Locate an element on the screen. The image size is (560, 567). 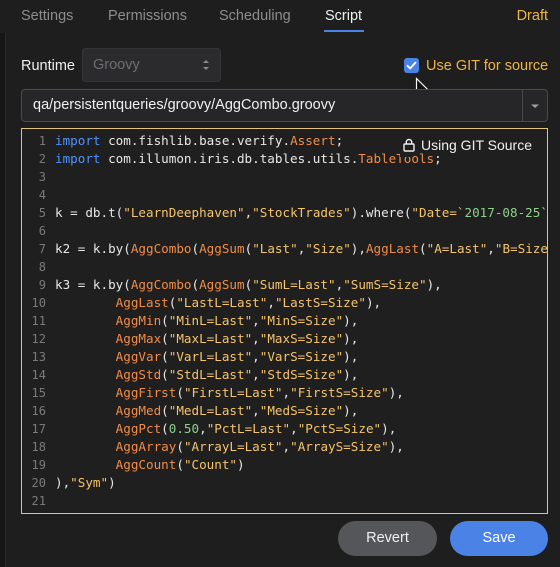
code-token: "Sym" is located at coordinates (89, 482).